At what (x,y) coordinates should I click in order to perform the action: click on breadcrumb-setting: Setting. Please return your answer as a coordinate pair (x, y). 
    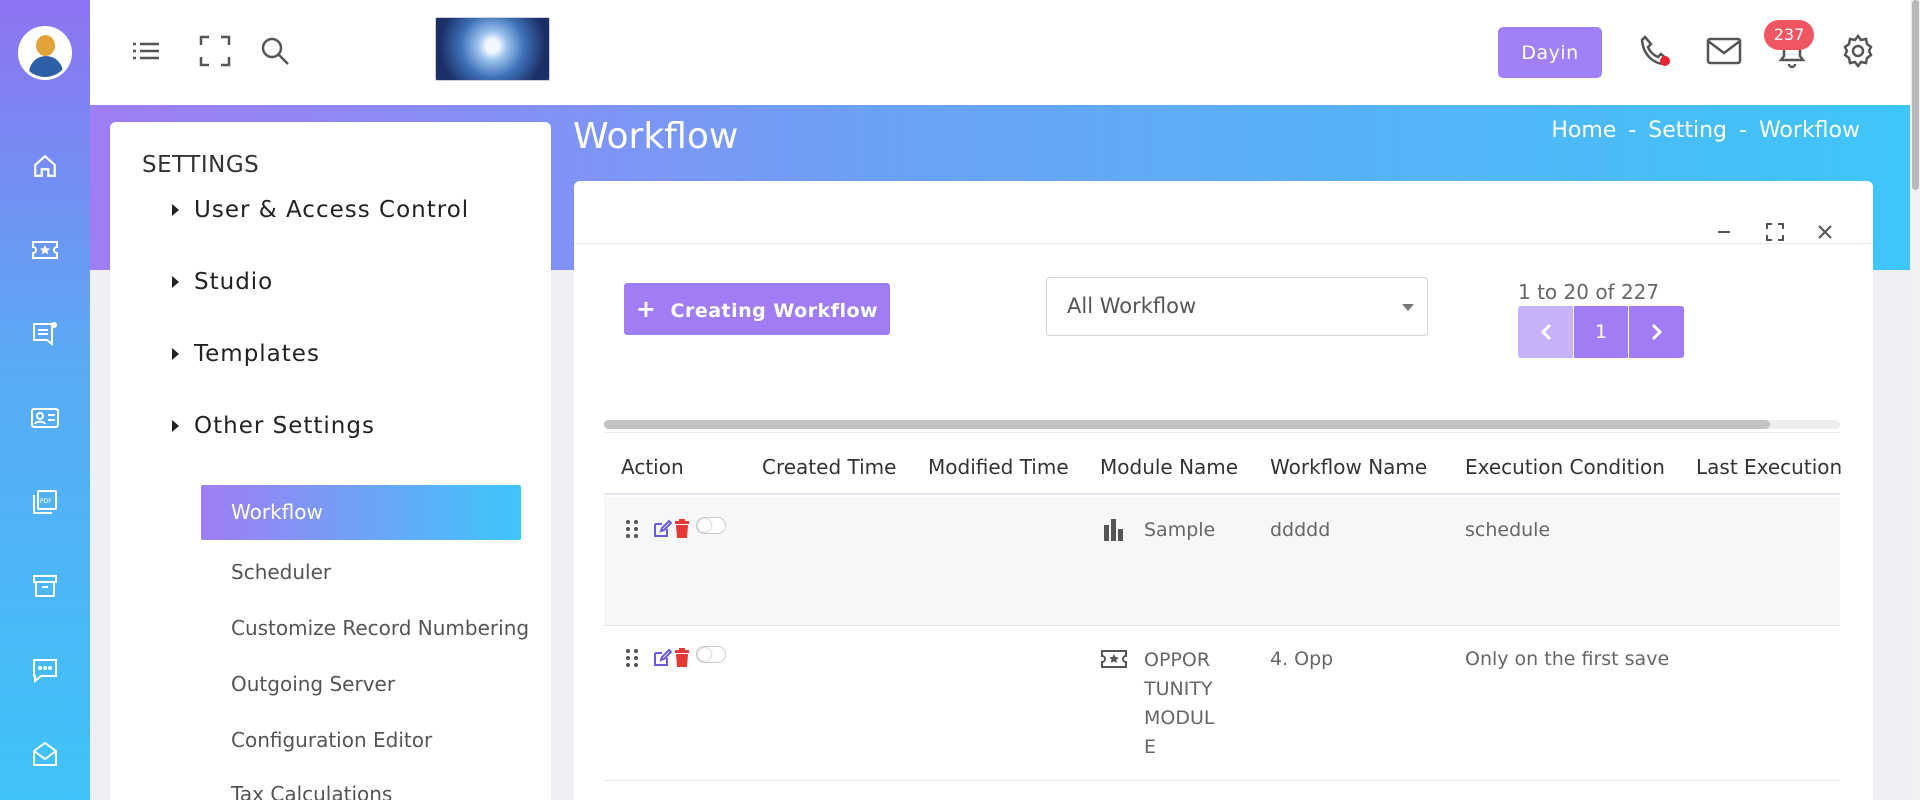
    Looking at the image, I should click on (1687, 130).